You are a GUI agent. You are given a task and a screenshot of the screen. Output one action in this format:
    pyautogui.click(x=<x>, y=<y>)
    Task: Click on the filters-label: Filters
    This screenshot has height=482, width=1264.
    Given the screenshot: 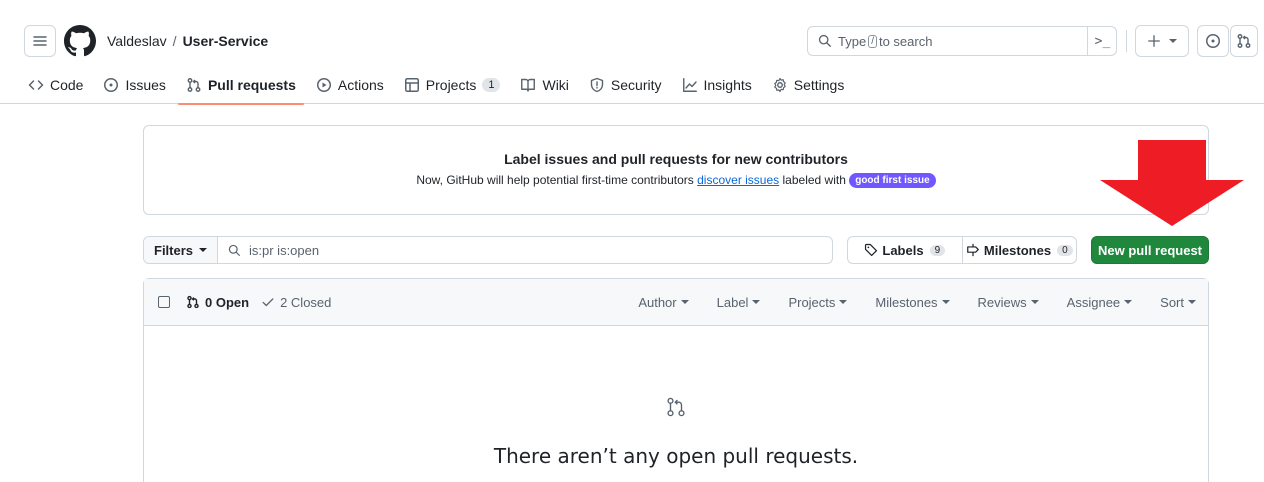 What is the action you would take?
    pyautogui.click(x=174, y=250)
    